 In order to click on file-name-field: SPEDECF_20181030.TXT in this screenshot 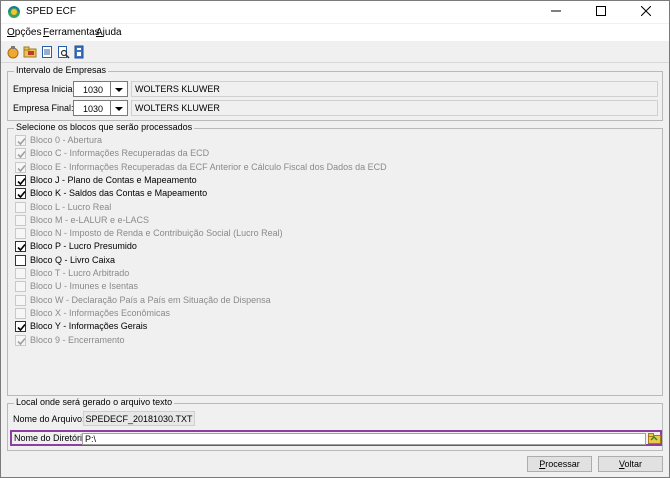, I will do `click(139, 418)`.